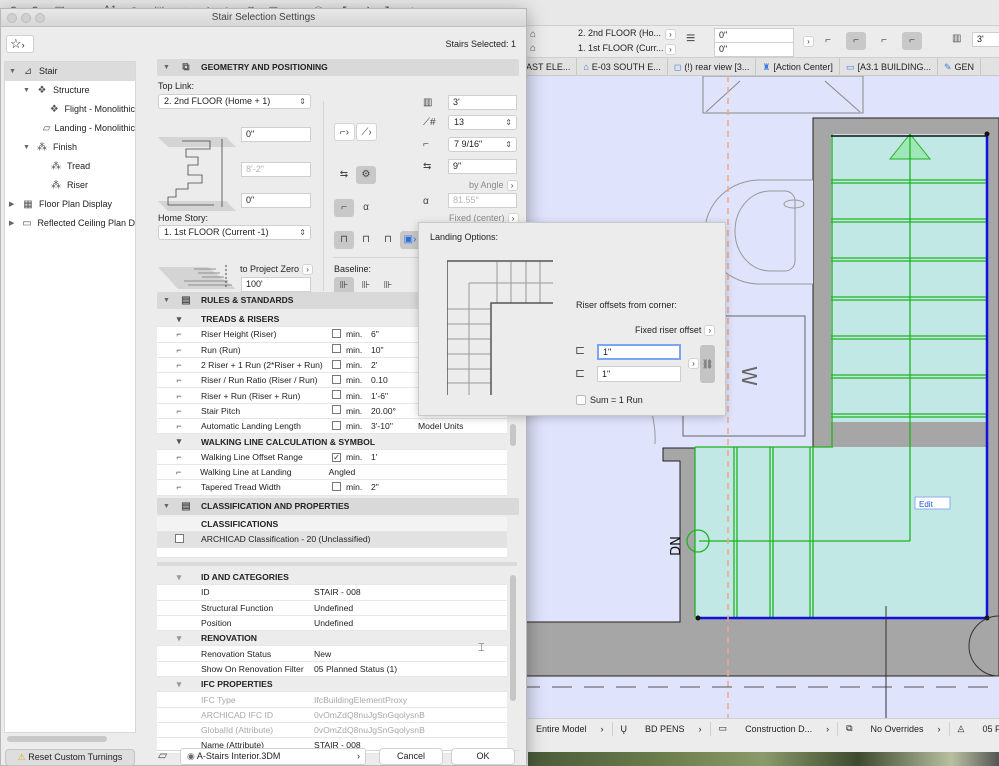 The height and width of the screenshot is (766, 999). What do you see at coordinates (483, 756) in the screenshot?
I see `ok-button: OK` at bounding box center [483, 756].